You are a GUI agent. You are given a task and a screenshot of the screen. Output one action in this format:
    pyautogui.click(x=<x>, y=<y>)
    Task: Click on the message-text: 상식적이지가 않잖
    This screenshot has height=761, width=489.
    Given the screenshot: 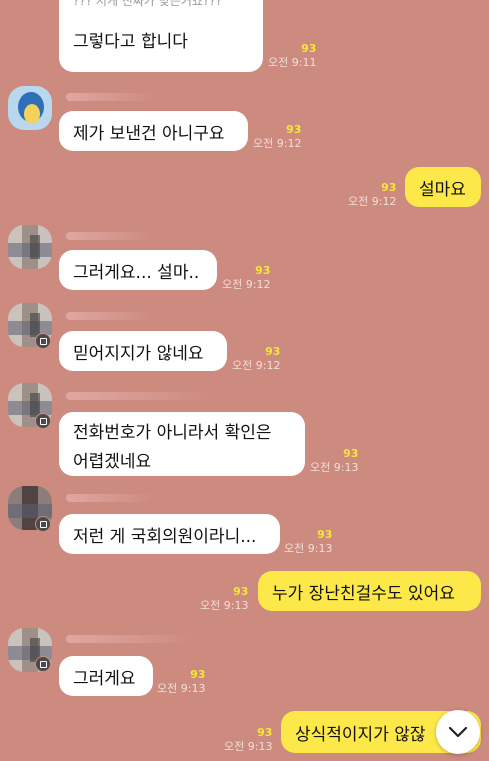 What is the action you would take?
    pyautogui.click(x=360, y=734)
    